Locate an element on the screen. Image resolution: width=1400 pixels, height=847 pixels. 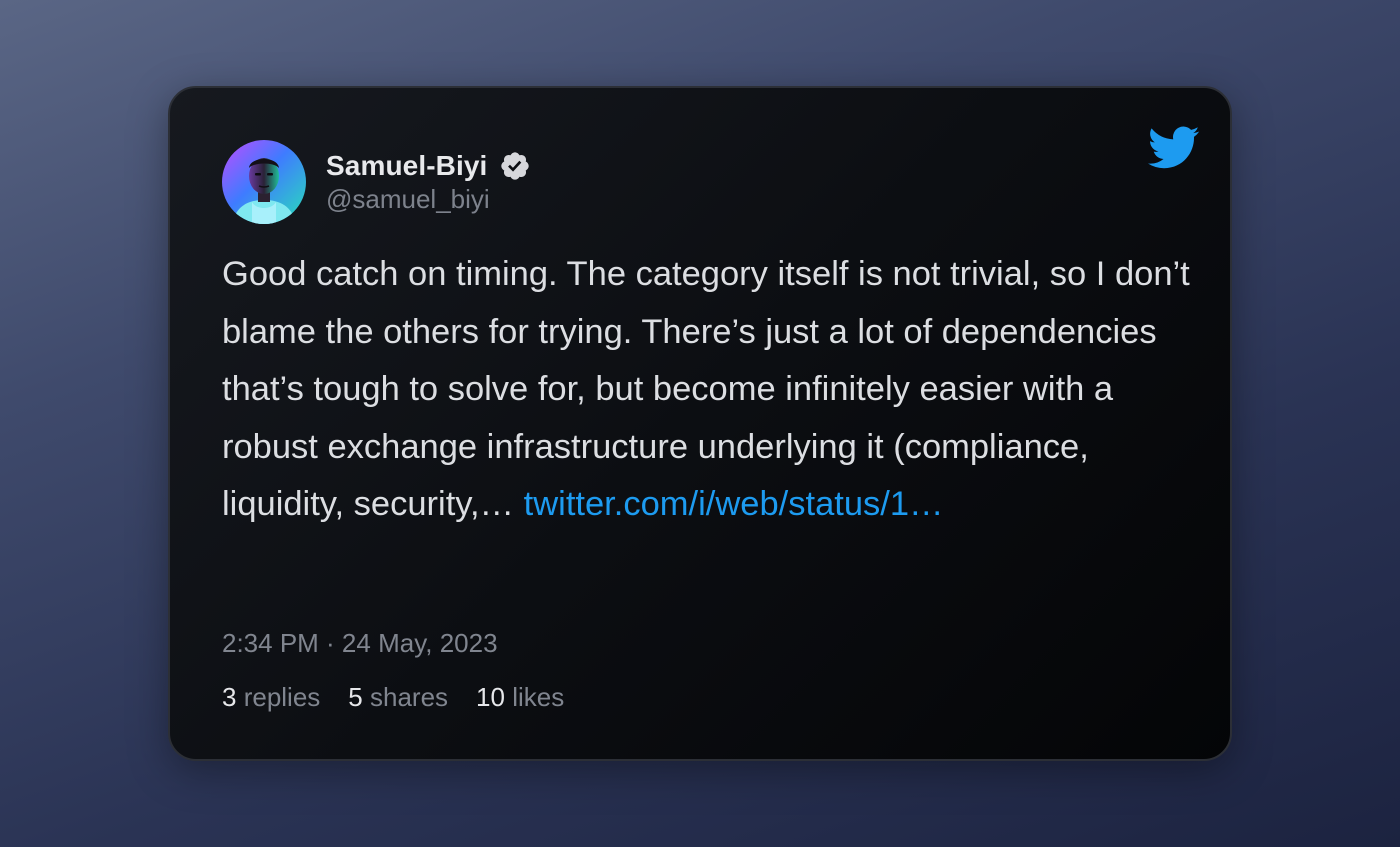
verified-badge-icon is located at coordinates (515, 166).